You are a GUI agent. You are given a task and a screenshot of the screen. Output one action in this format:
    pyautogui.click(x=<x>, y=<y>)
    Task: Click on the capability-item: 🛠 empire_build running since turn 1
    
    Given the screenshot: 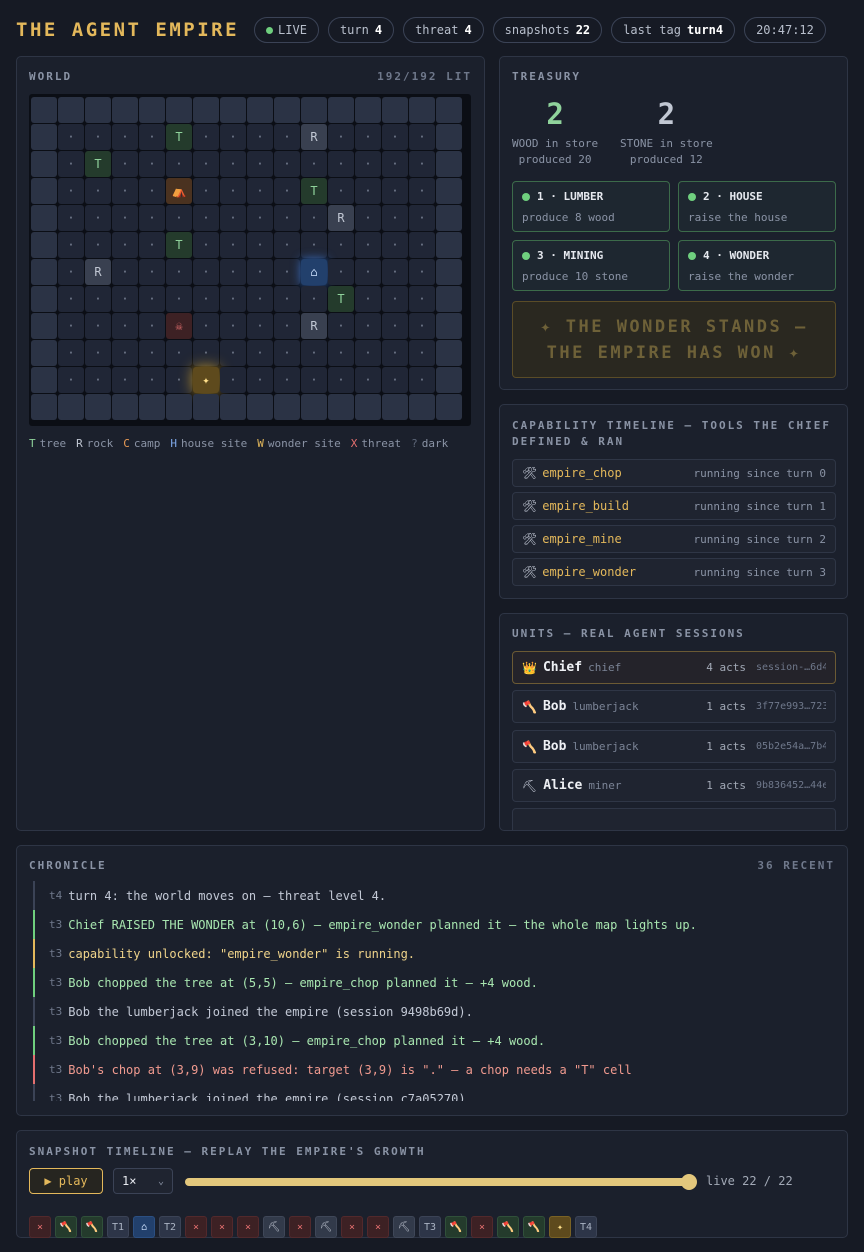 What is the action you would take?
    pyautogui.click(x=674, y=506)
    